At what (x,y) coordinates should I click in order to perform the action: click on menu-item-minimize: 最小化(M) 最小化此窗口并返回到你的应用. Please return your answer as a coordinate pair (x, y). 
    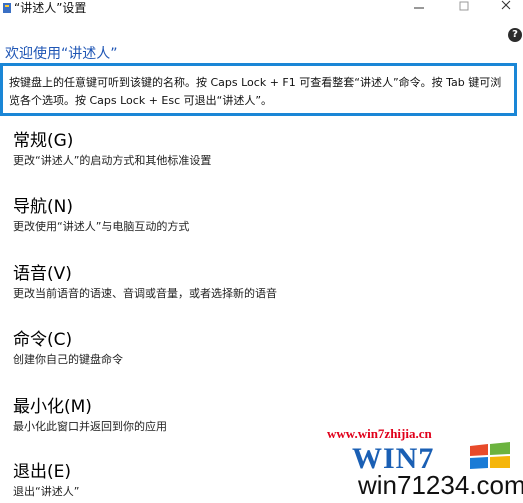
    Looking at the image, I should click on (163, 415).